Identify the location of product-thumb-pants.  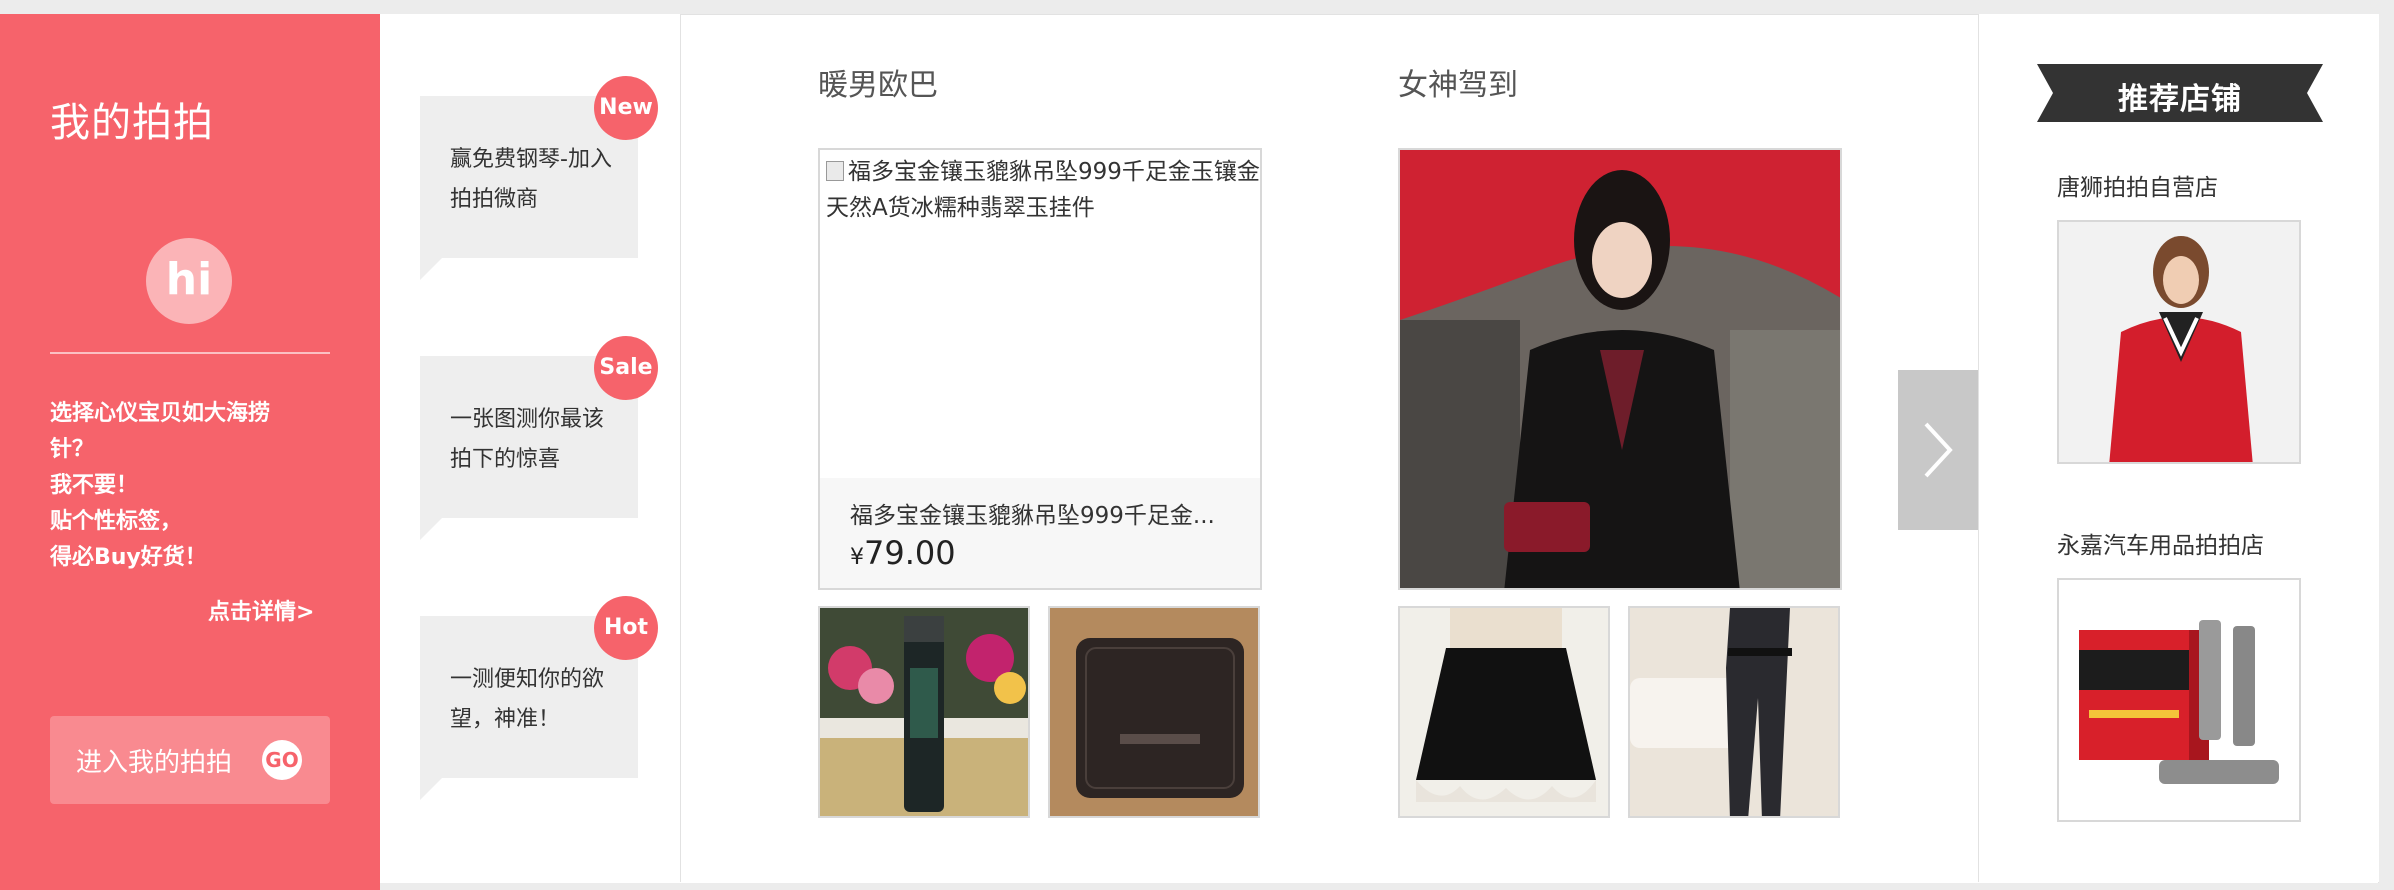
(1734, 712).